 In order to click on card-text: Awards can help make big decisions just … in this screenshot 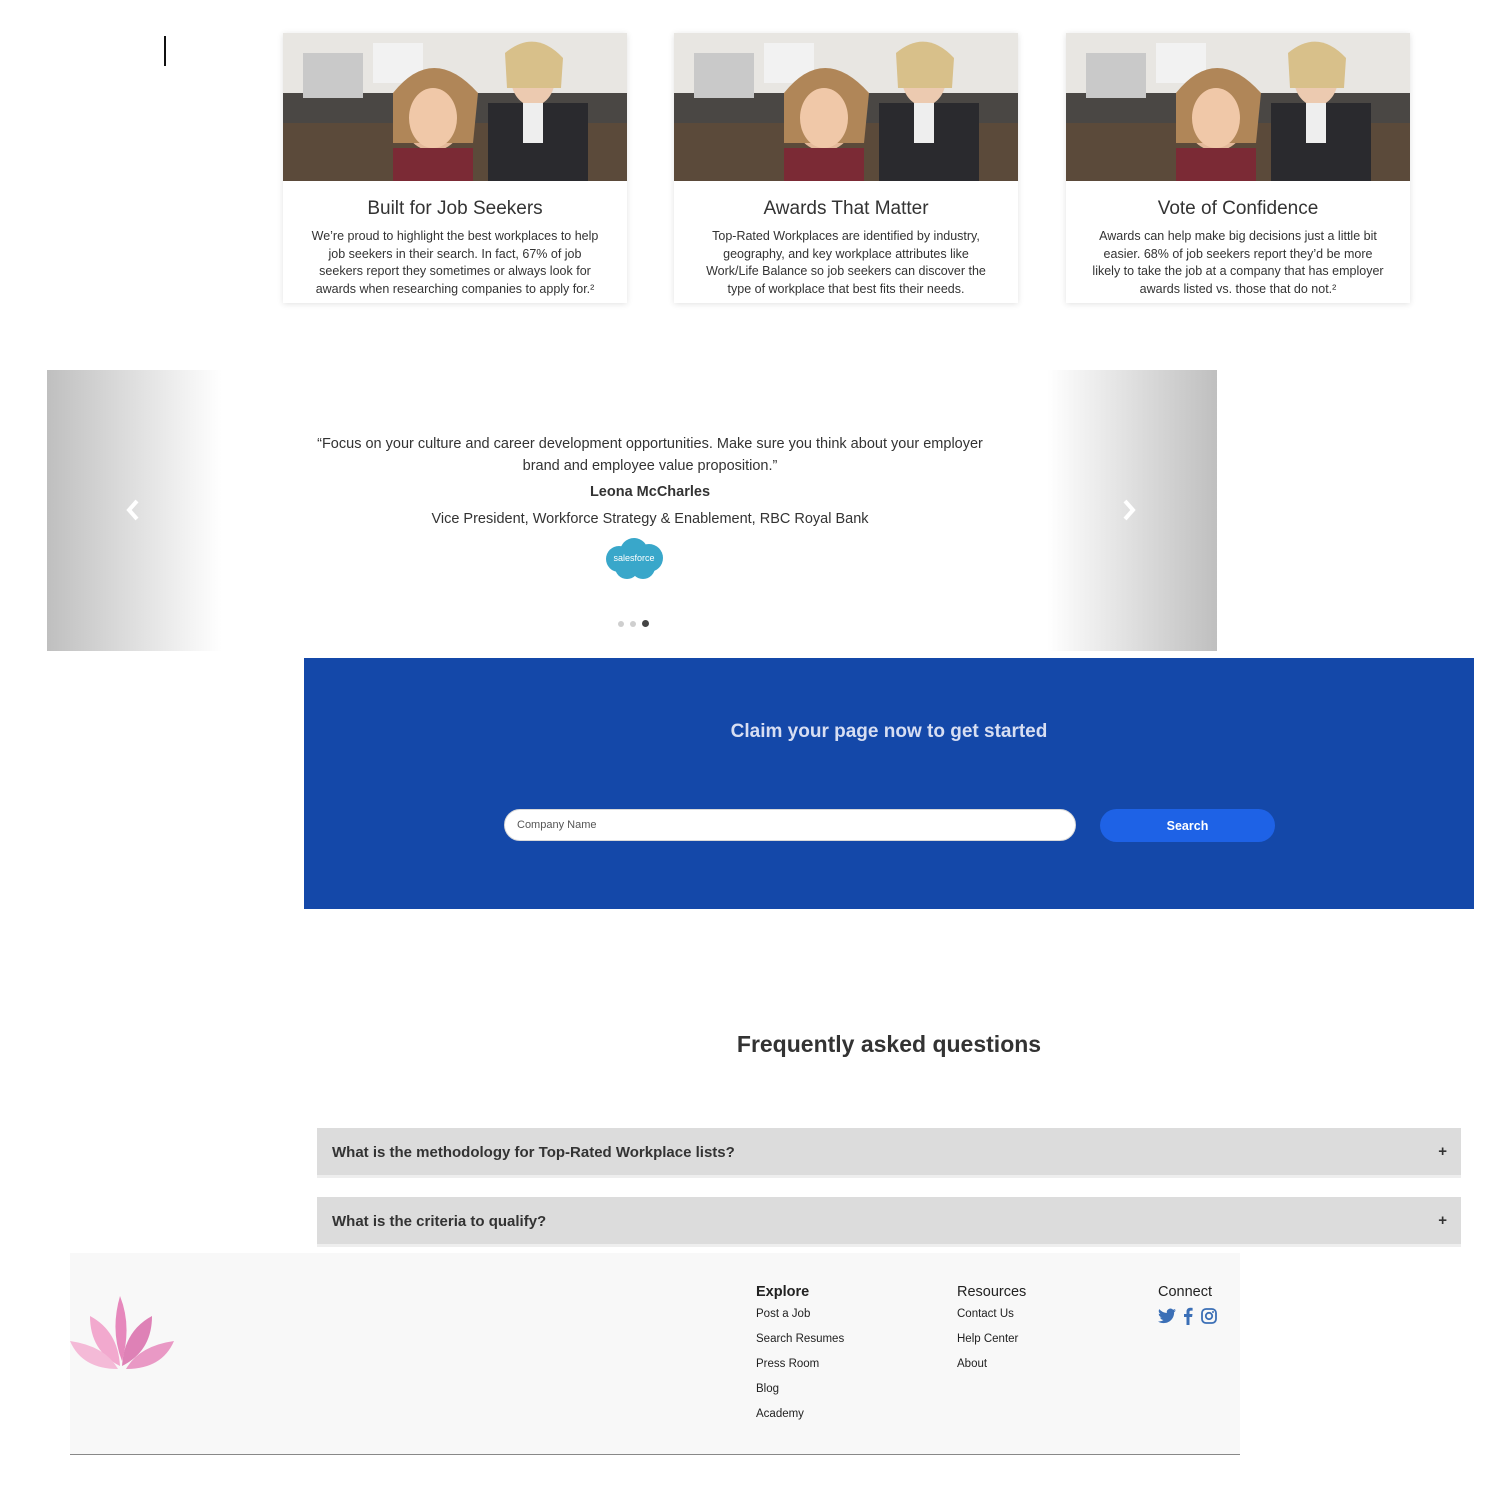, I will do `click(1238, 262)`.